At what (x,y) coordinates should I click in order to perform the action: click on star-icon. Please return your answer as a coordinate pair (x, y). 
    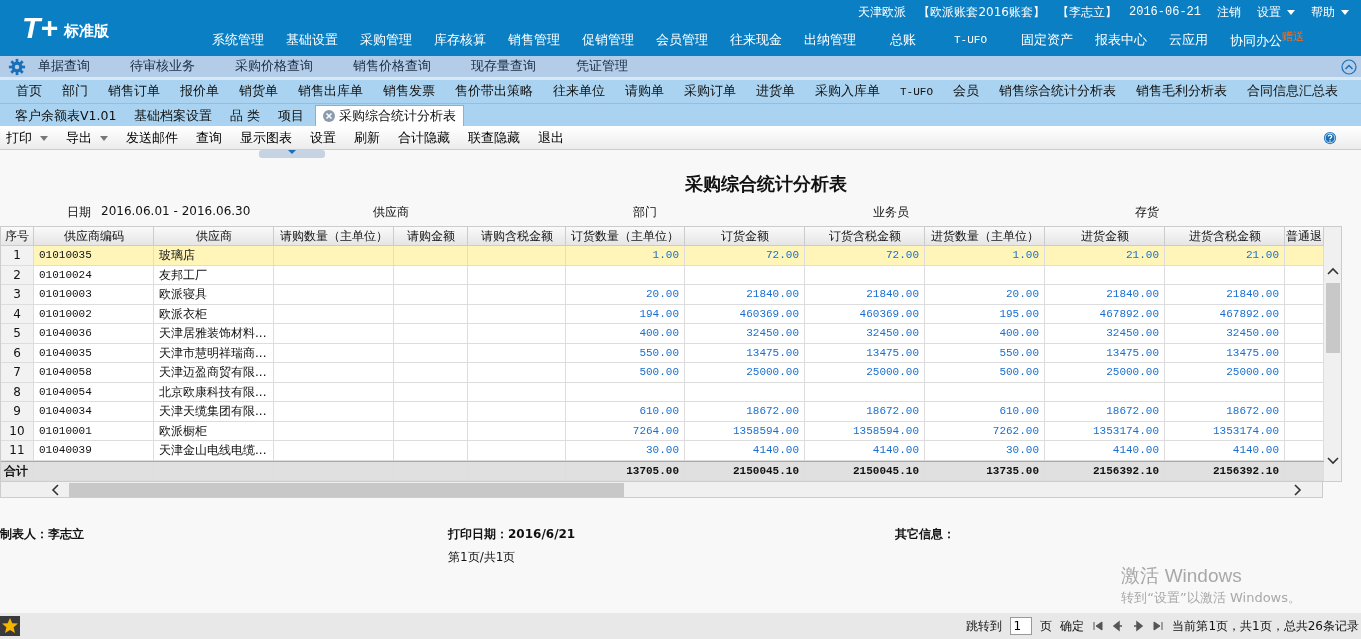
    Looking at the image, I should click on (10, 626).